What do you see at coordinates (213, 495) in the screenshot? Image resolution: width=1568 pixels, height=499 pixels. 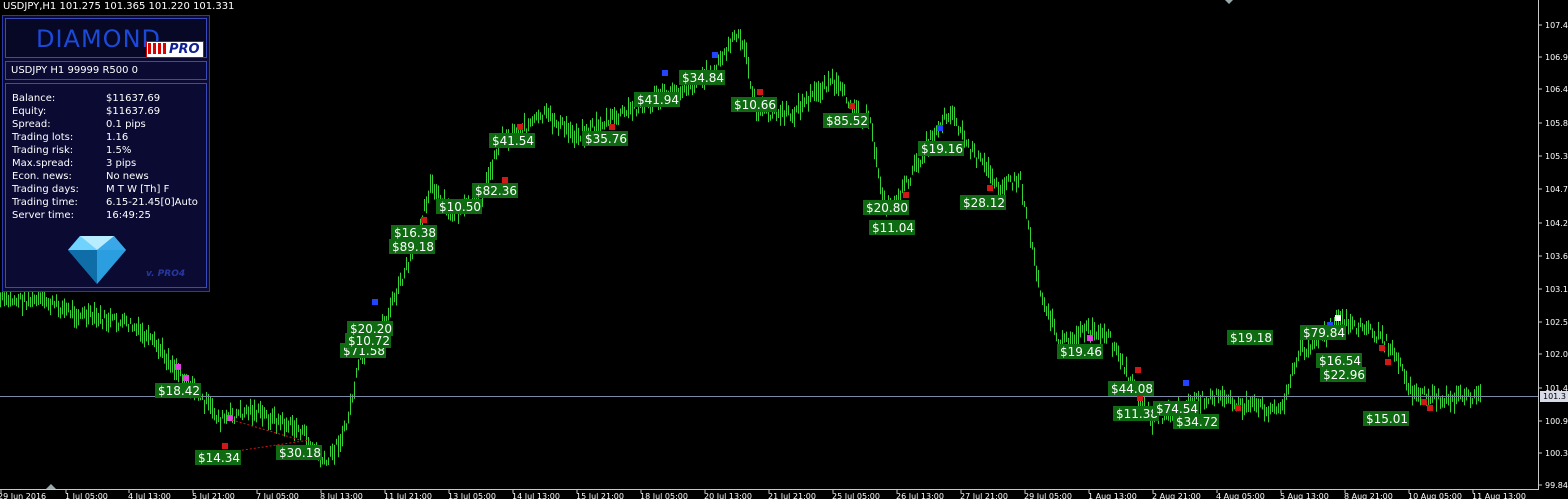 I see `time-tick-label: 5 Jul 21:00` at bounding box center [213, 495].